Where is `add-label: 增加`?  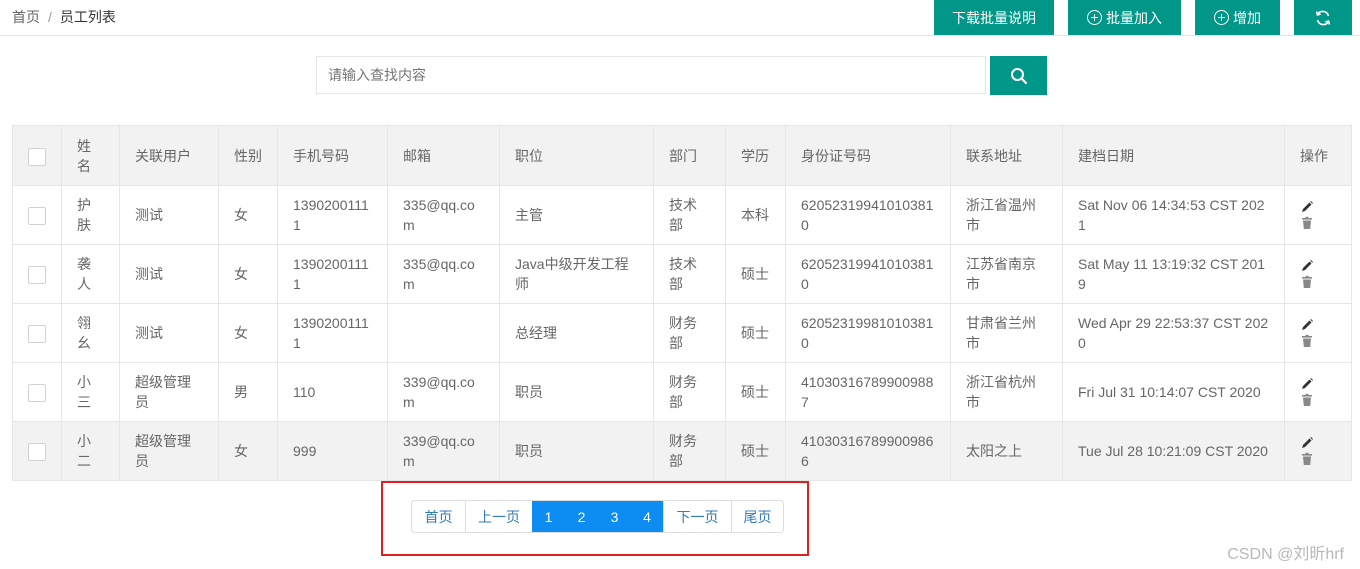 add-label: 增加 is located at coordinates (1247, 17).